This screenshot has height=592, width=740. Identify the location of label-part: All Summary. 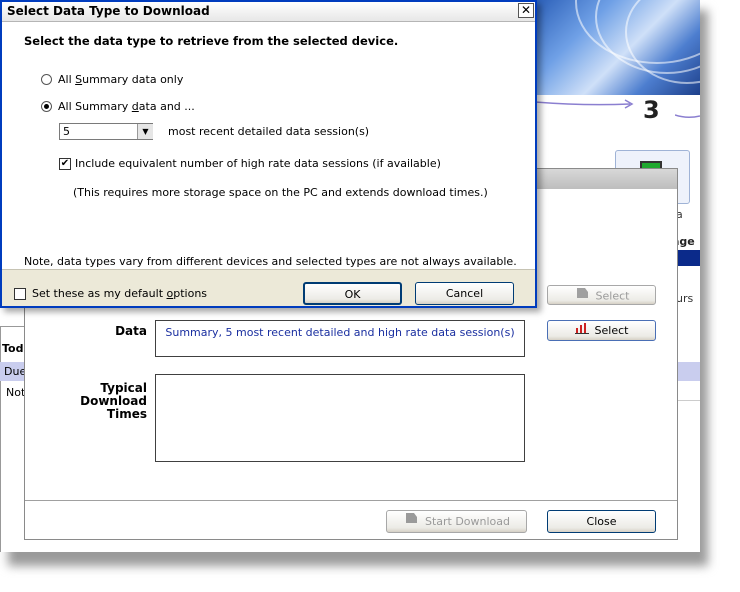
(95, 106).